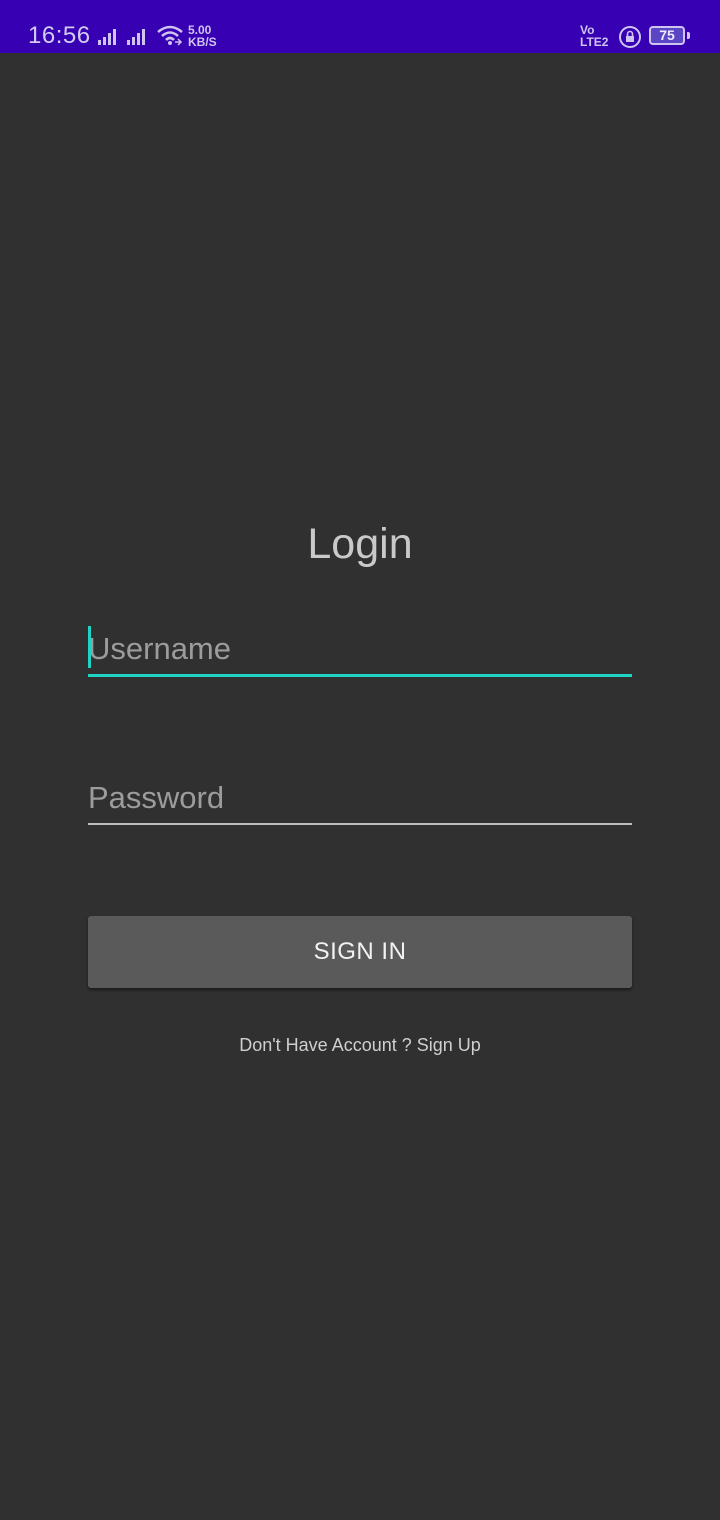 This screenshot has height=1520, width=720. What do you see at coordinates (594, 42) in the screenshot?
I see `volte-line2: LTE2` at bounding box center [594, 42].